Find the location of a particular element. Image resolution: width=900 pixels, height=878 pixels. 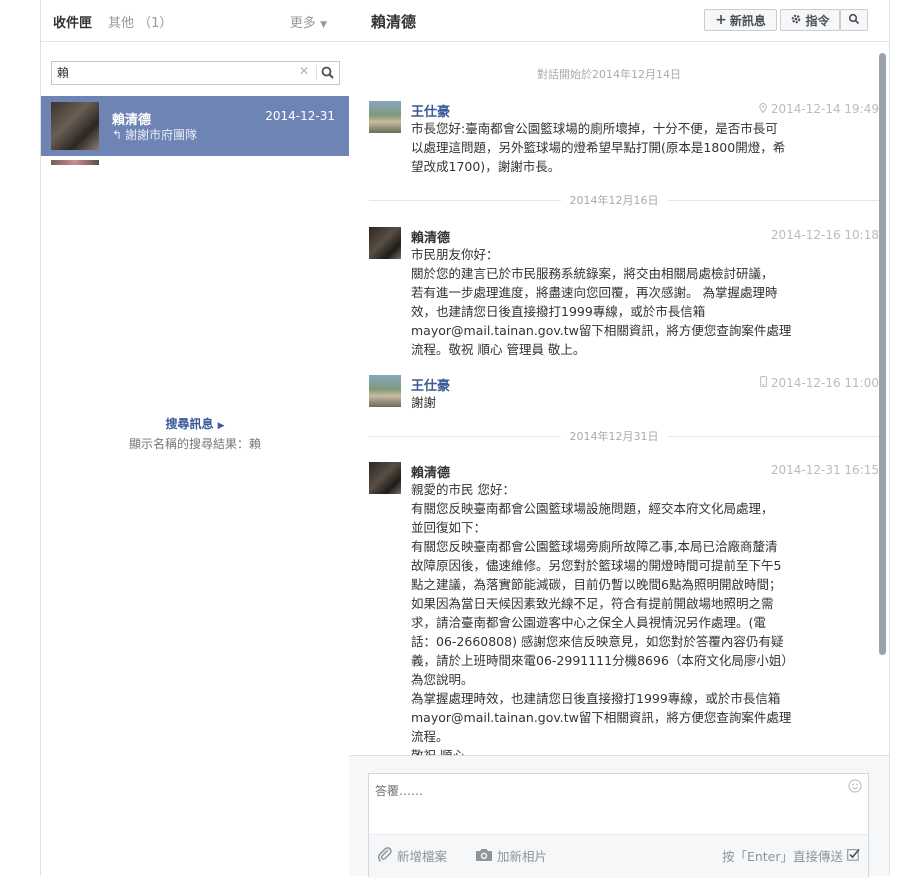

message-line: 市長您好:臺南都會公園籃球場的廁所壞掉，十分不便，是否市長可 is located at coordinates (594, 128).